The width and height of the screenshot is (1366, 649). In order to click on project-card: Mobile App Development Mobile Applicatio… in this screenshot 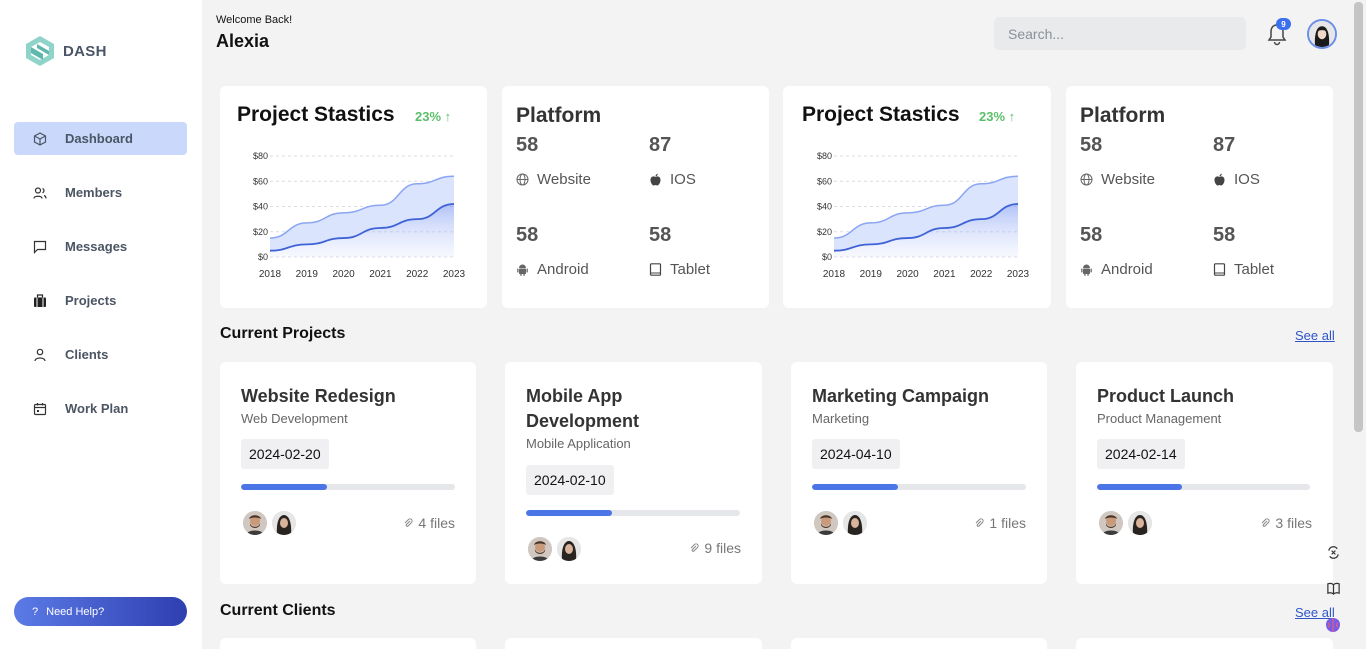, I will do `click(633, 473)`.